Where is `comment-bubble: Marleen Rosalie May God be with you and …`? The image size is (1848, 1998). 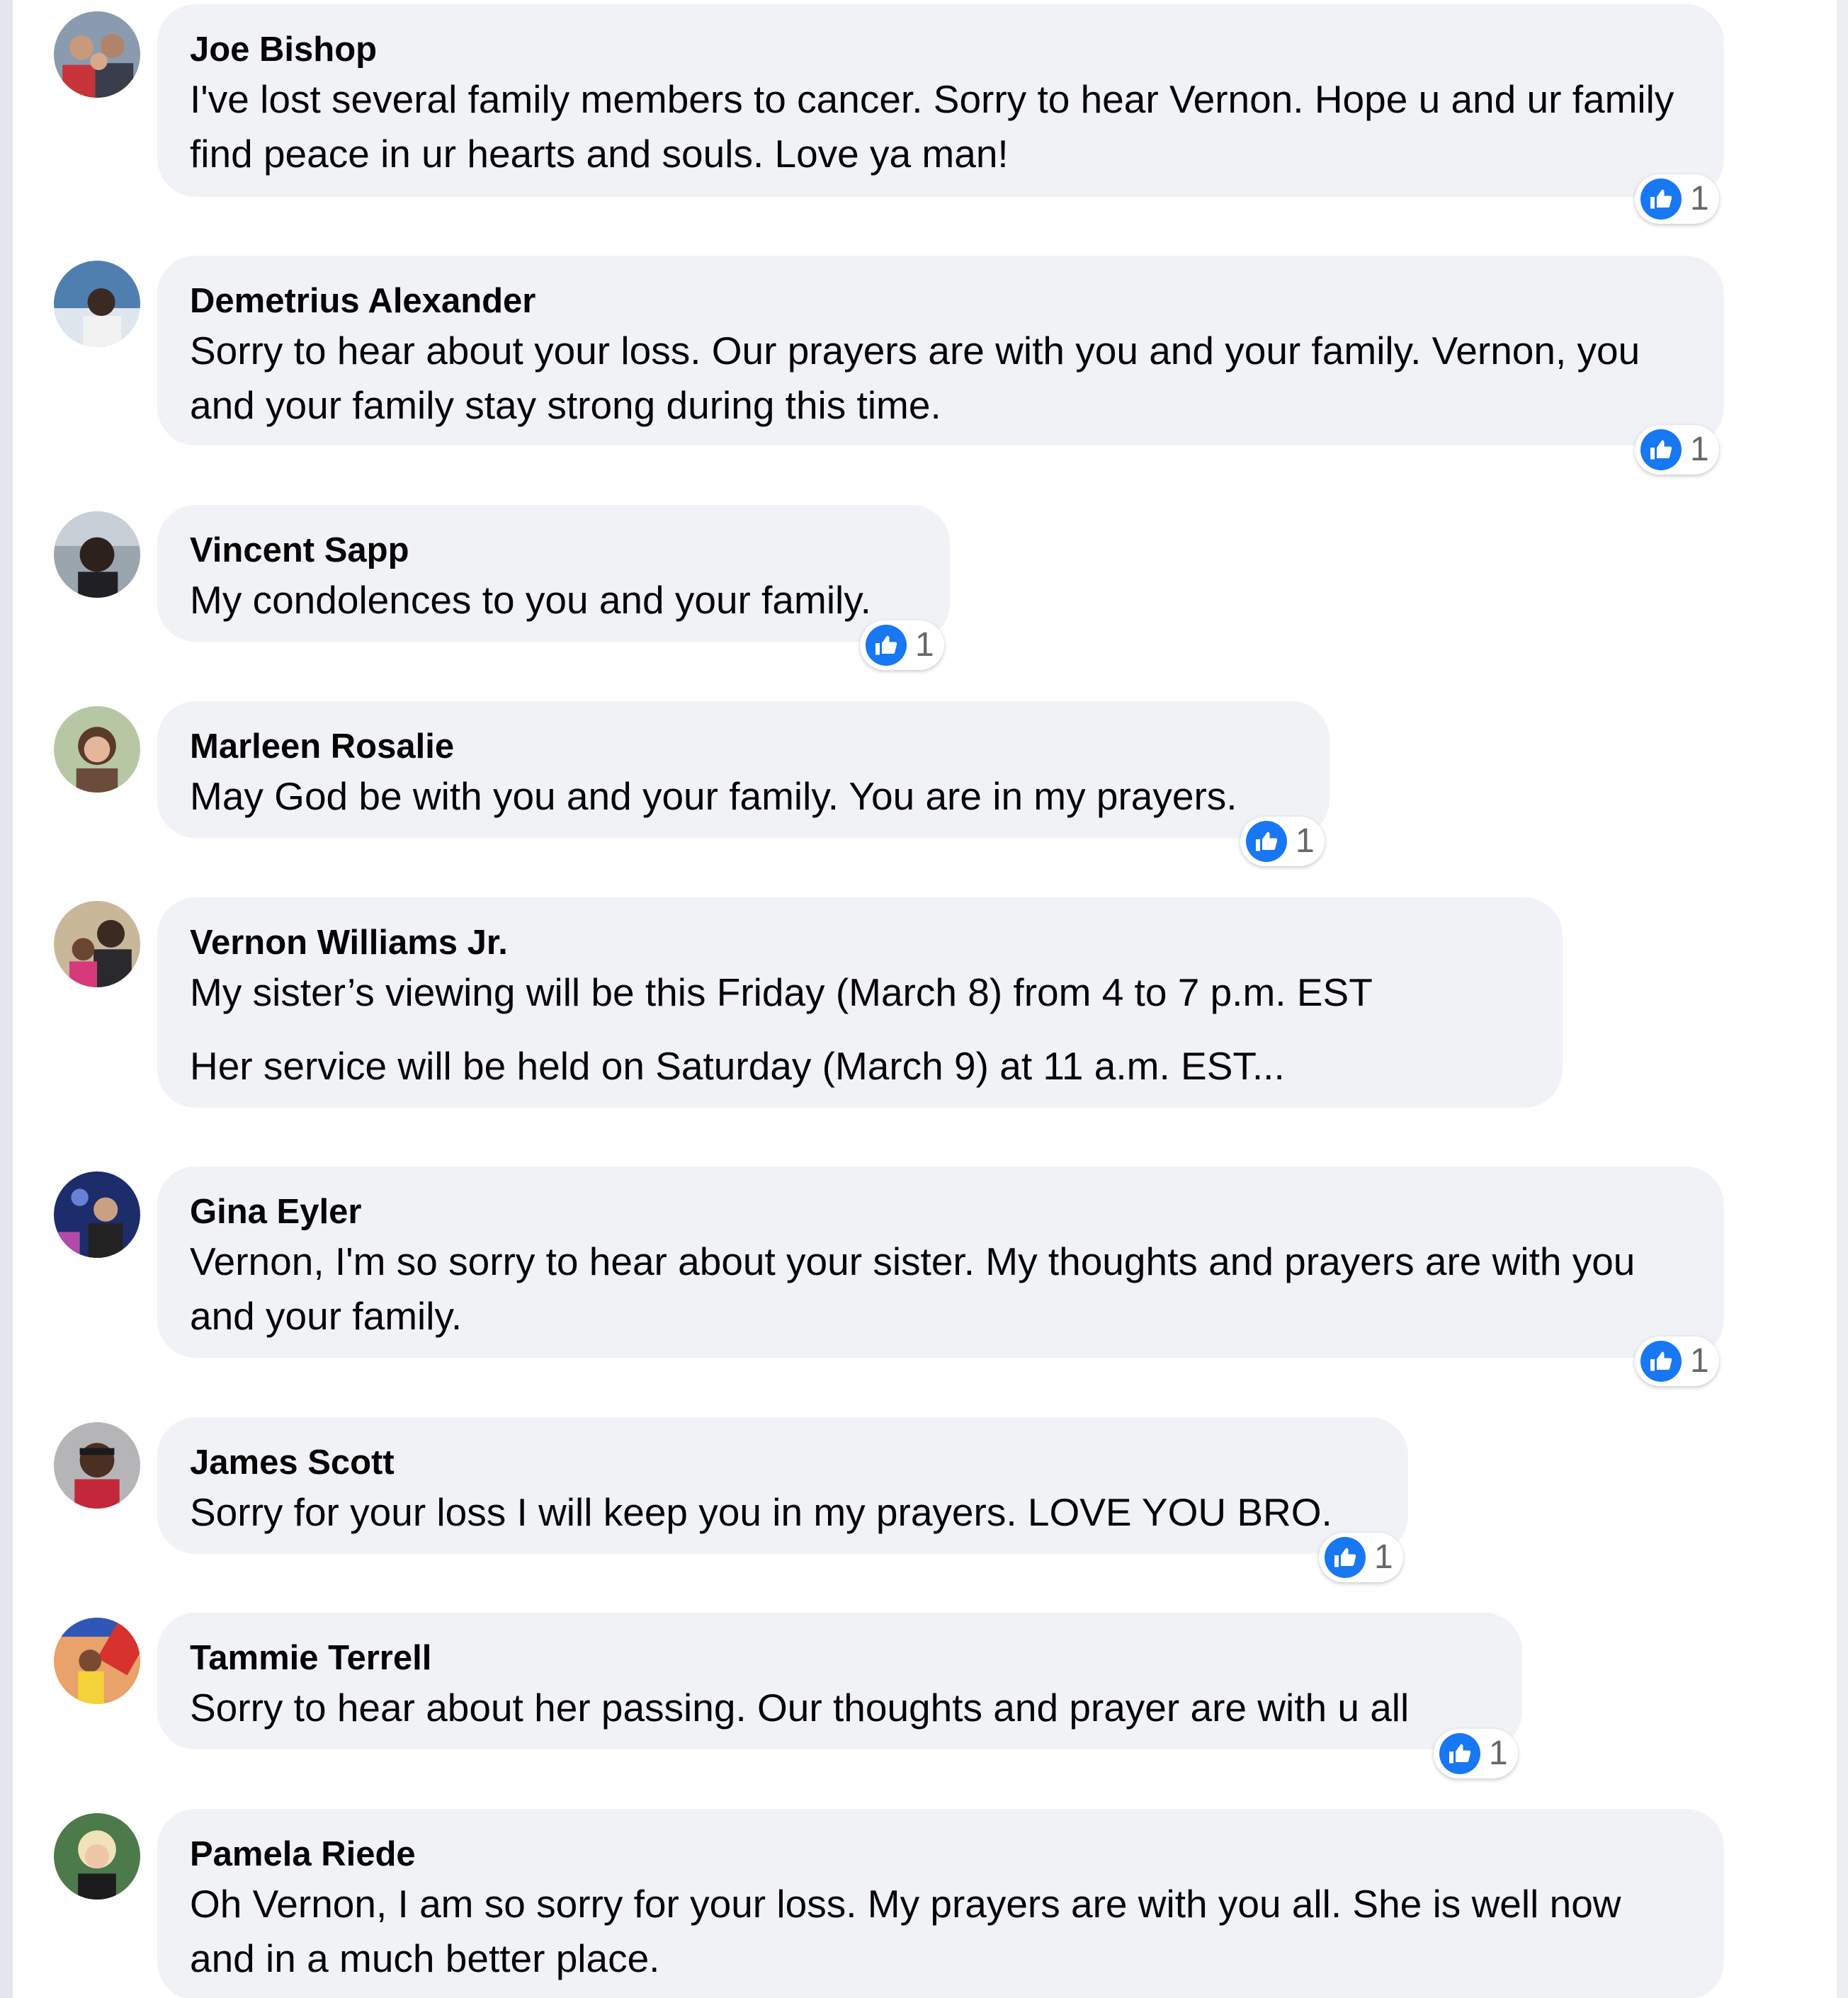
comment-bubble: Marleen Rosalie May God be with you and … is located at coordinates (743, 769).